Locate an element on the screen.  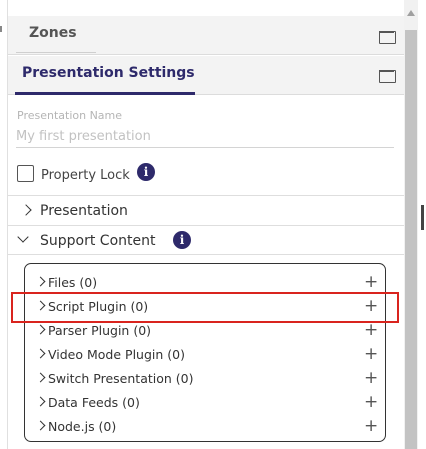
property-lock-label: Property Lock is located at coordinates (85, 175).